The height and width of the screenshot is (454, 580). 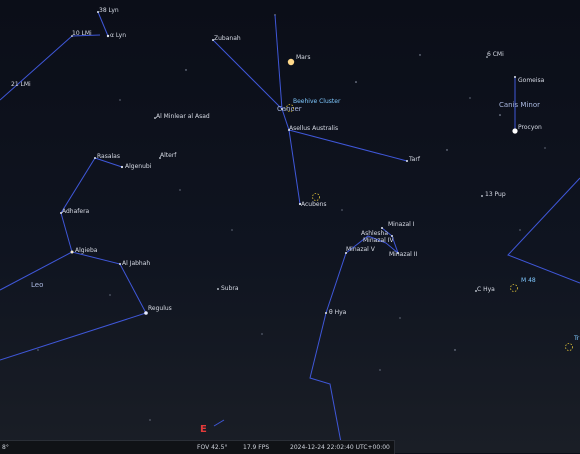 What do you see at coordinates (495, 195) in the screenshot?
I see `label-13-pup: 13 Pup` at bounding box center [495, 195].